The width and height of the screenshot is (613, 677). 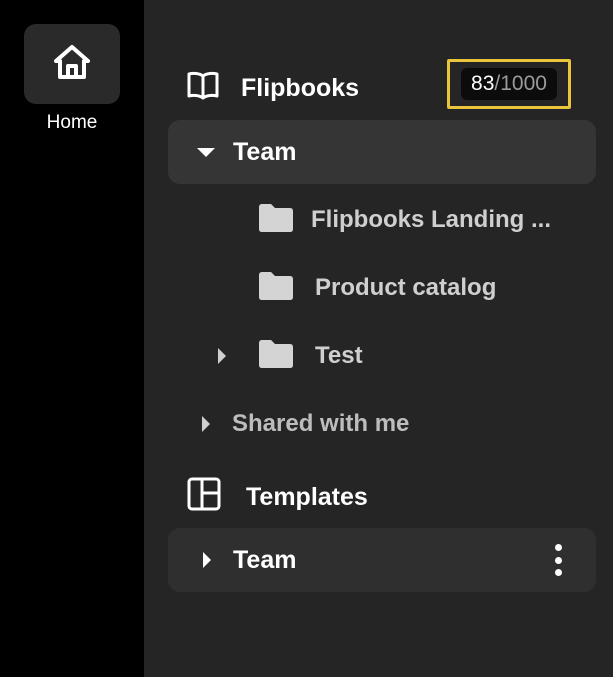 I want to click on tree-item-folder: Product catalog, so click(x=376, y=288).